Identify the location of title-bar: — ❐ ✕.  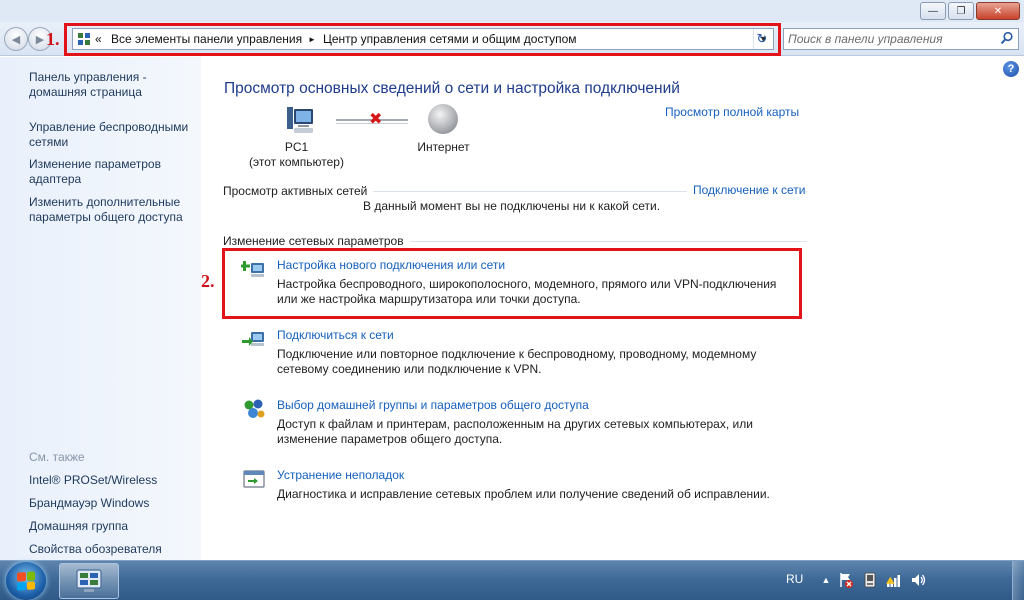
(512, 12).